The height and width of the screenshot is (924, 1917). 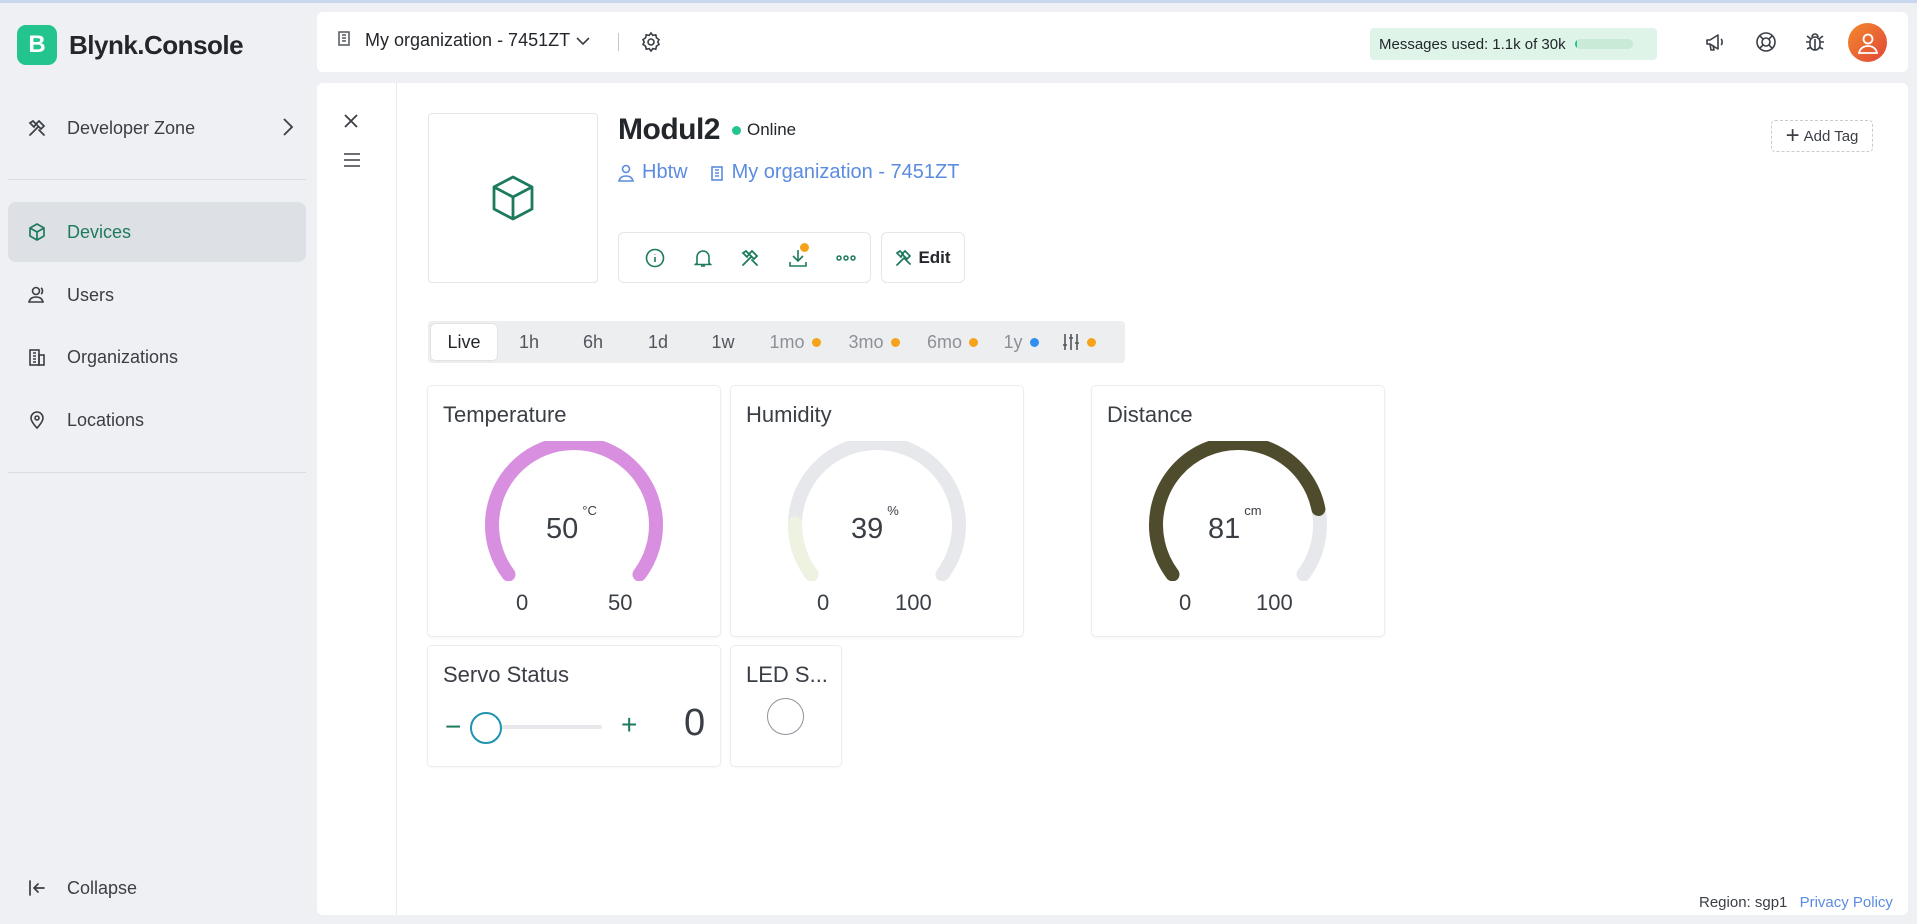 I want to click on decrement-button: −, so click(x=453, y=727).